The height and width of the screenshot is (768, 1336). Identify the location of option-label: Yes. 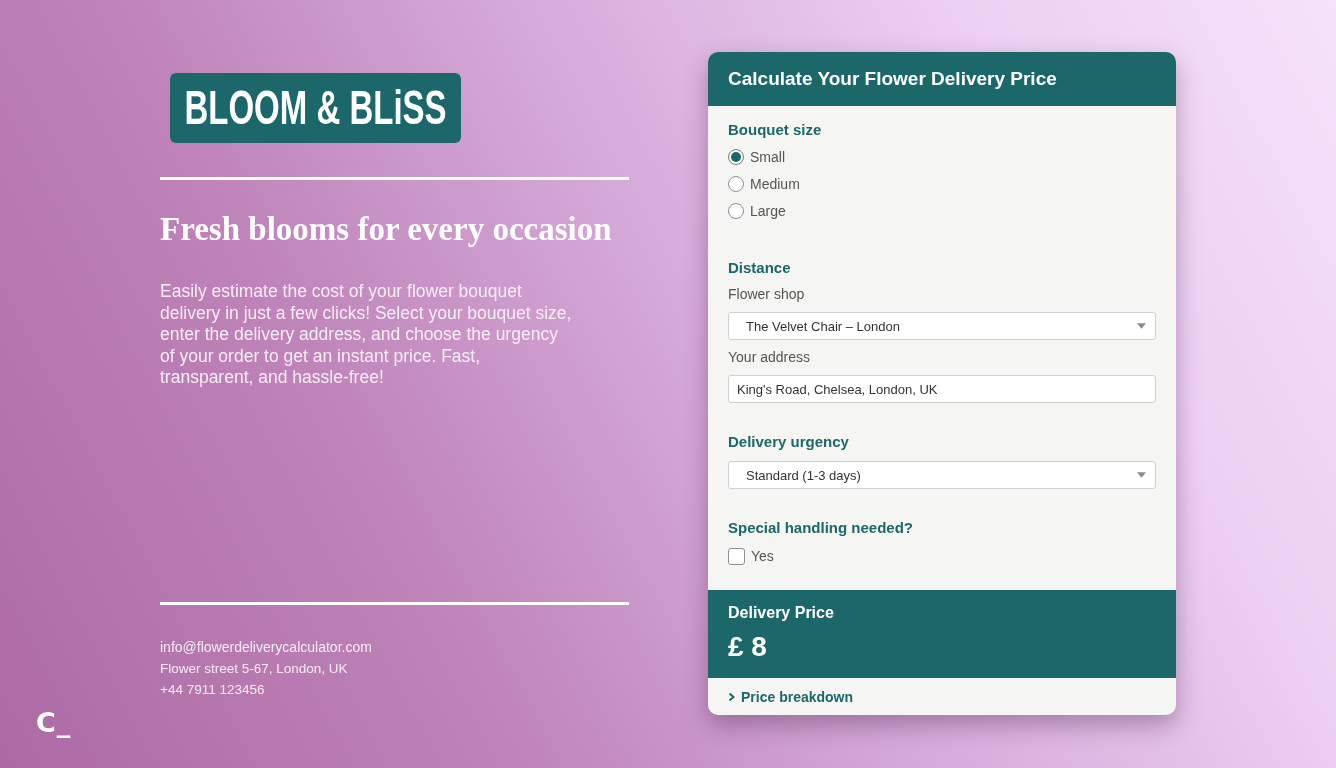
(762, 556).